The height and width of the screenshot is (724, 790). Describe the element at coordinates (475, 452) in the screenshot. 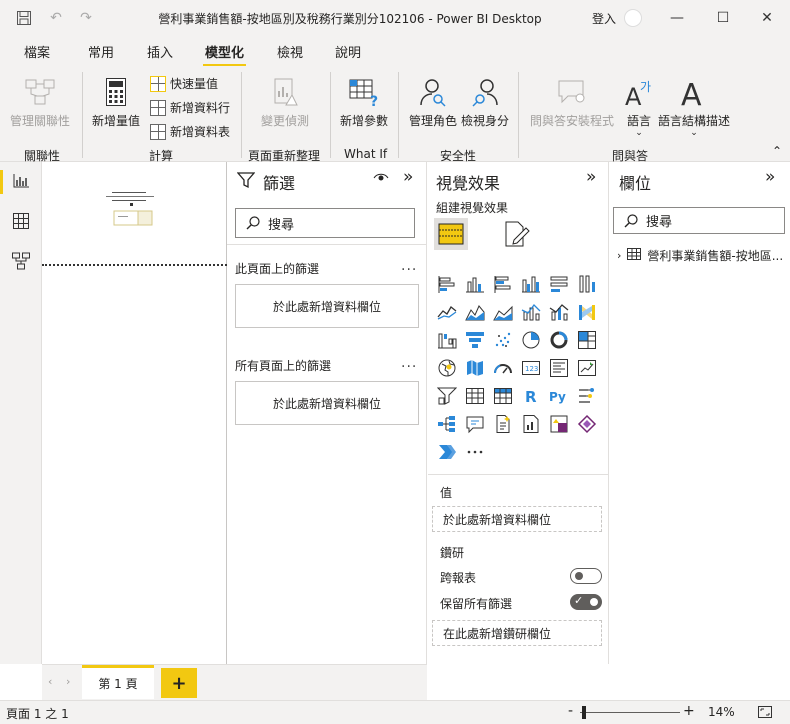

I see `more-visuals-visual-icon` at that location.